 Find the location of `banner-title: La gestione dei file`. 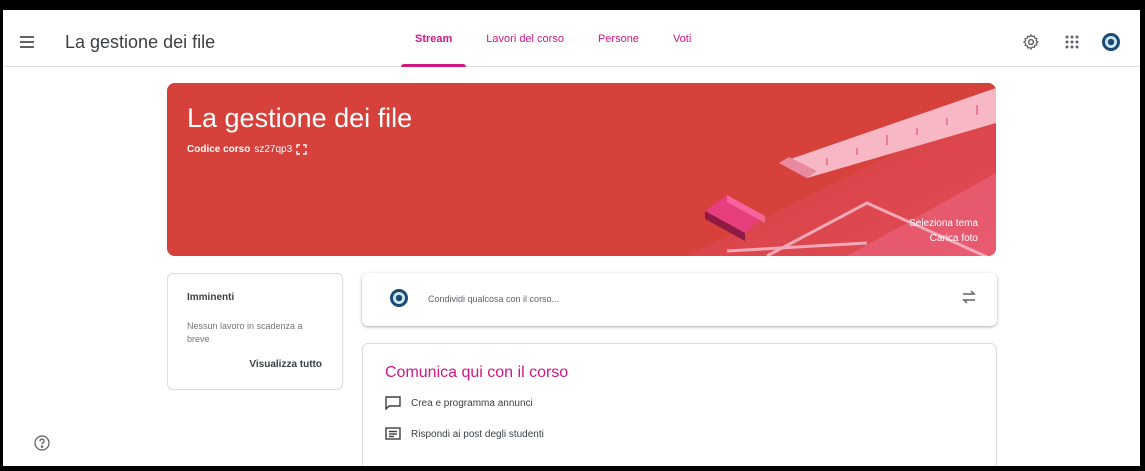

banner-title: La gestione dei file is located at coordinates (300, 118).